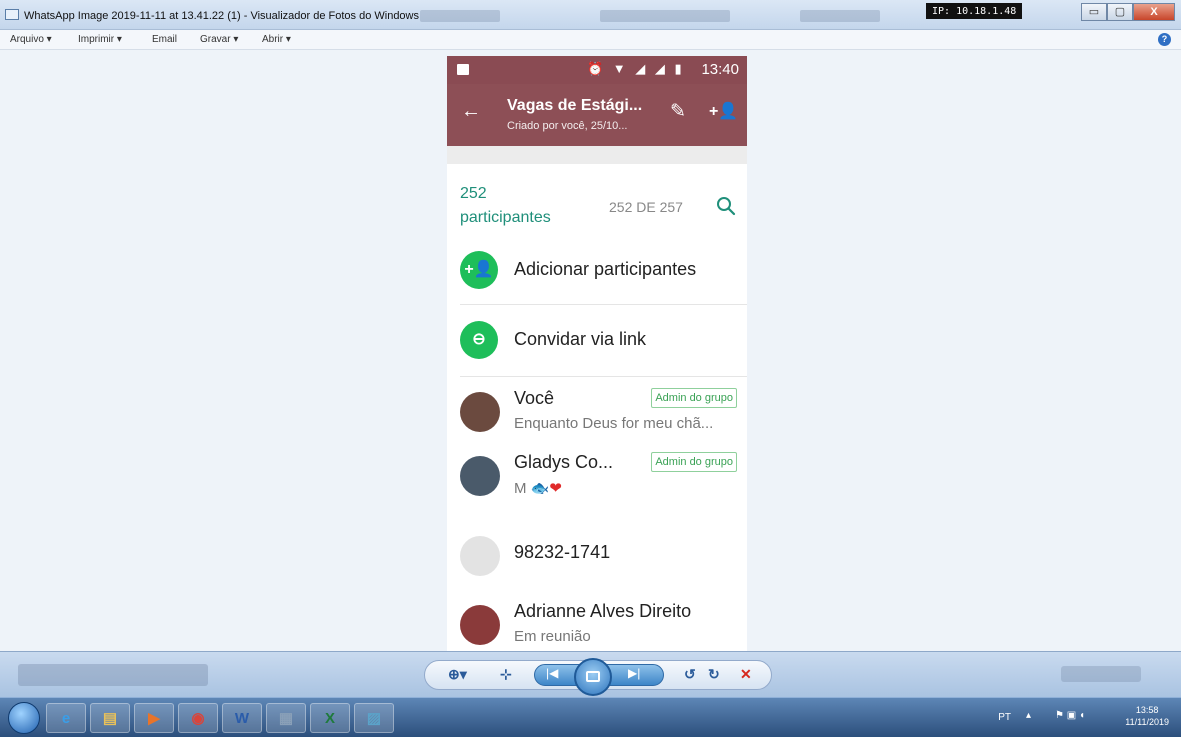  I want to click on photo-viewer-icon, so click(12, 14).